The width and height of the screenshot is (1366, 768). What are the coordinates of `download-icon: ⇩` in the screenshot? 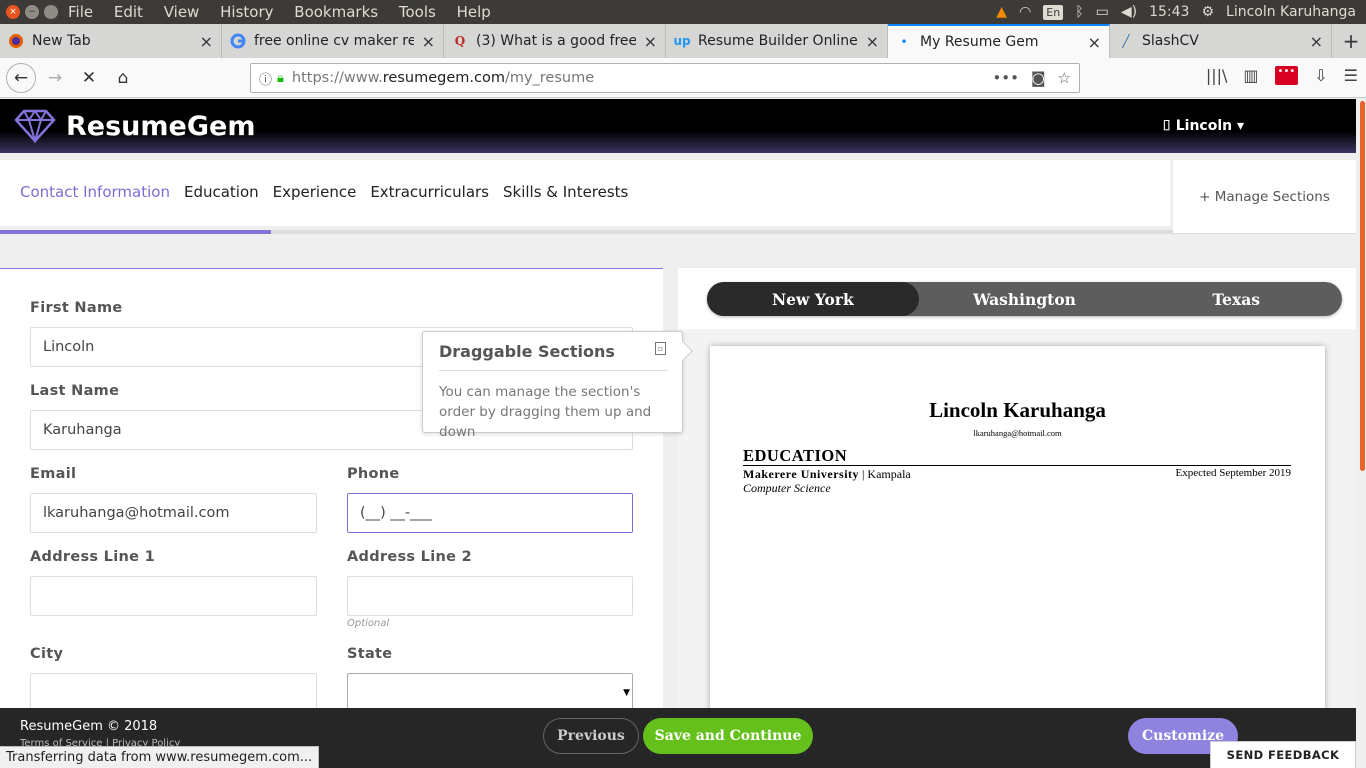 It's located at (1320, 75).